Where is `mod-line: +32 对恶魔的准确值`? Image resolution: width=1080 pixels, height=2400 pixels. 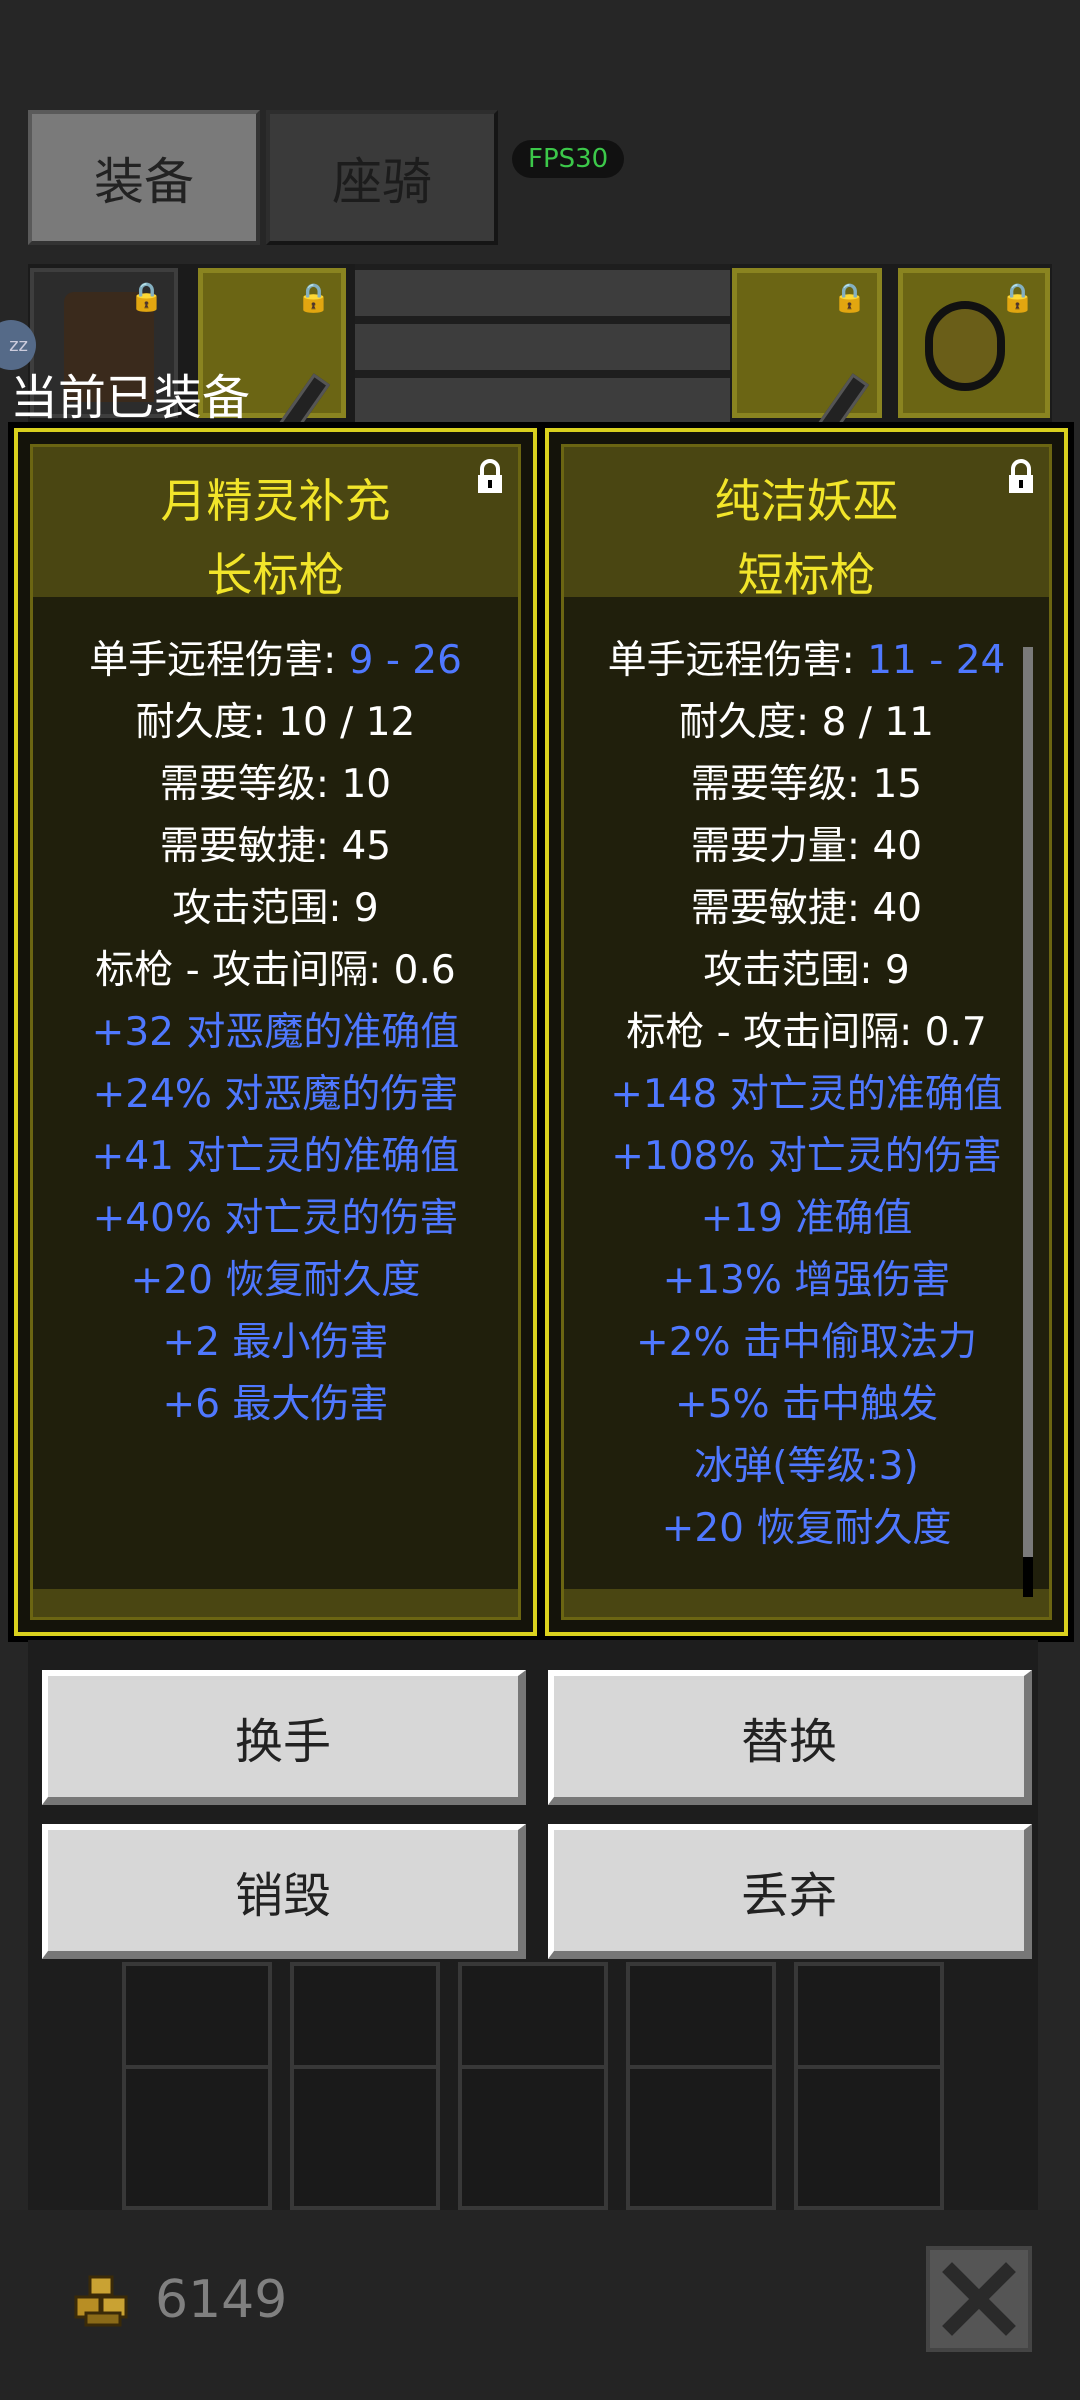
mod-line: +32 对恶魔的准确值 is located at coordinates (275, 1032).